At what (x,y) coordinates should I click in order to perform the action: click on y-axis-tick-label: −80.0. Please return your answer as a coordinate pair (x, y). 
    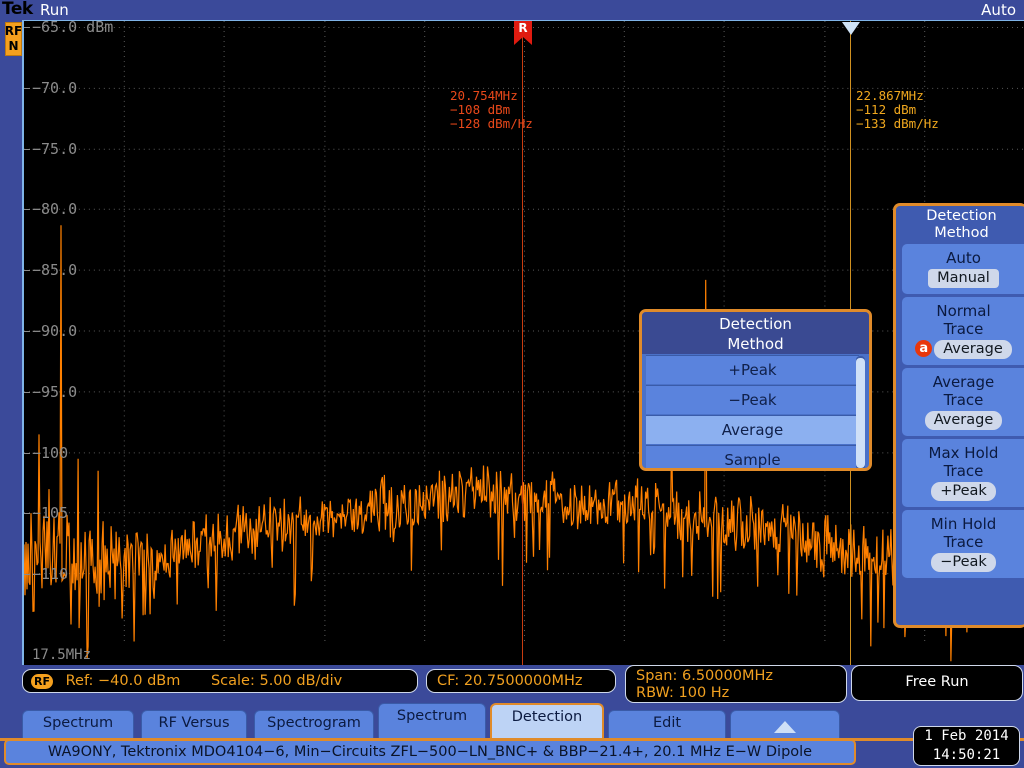
    Looking at the image, I should click on (55, 209).